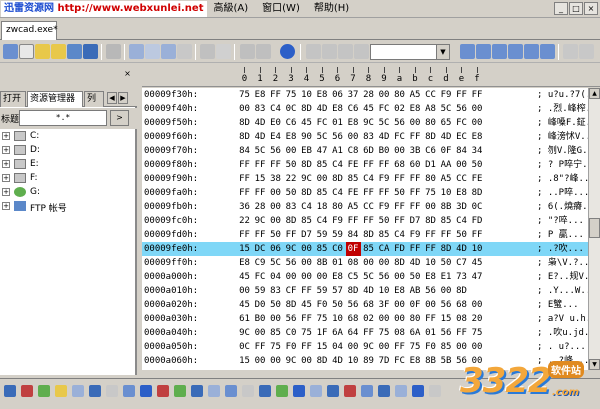 The height and width of the screenshot is (409, 600). I want to click on hex-byte: A8, so click(430, 109).